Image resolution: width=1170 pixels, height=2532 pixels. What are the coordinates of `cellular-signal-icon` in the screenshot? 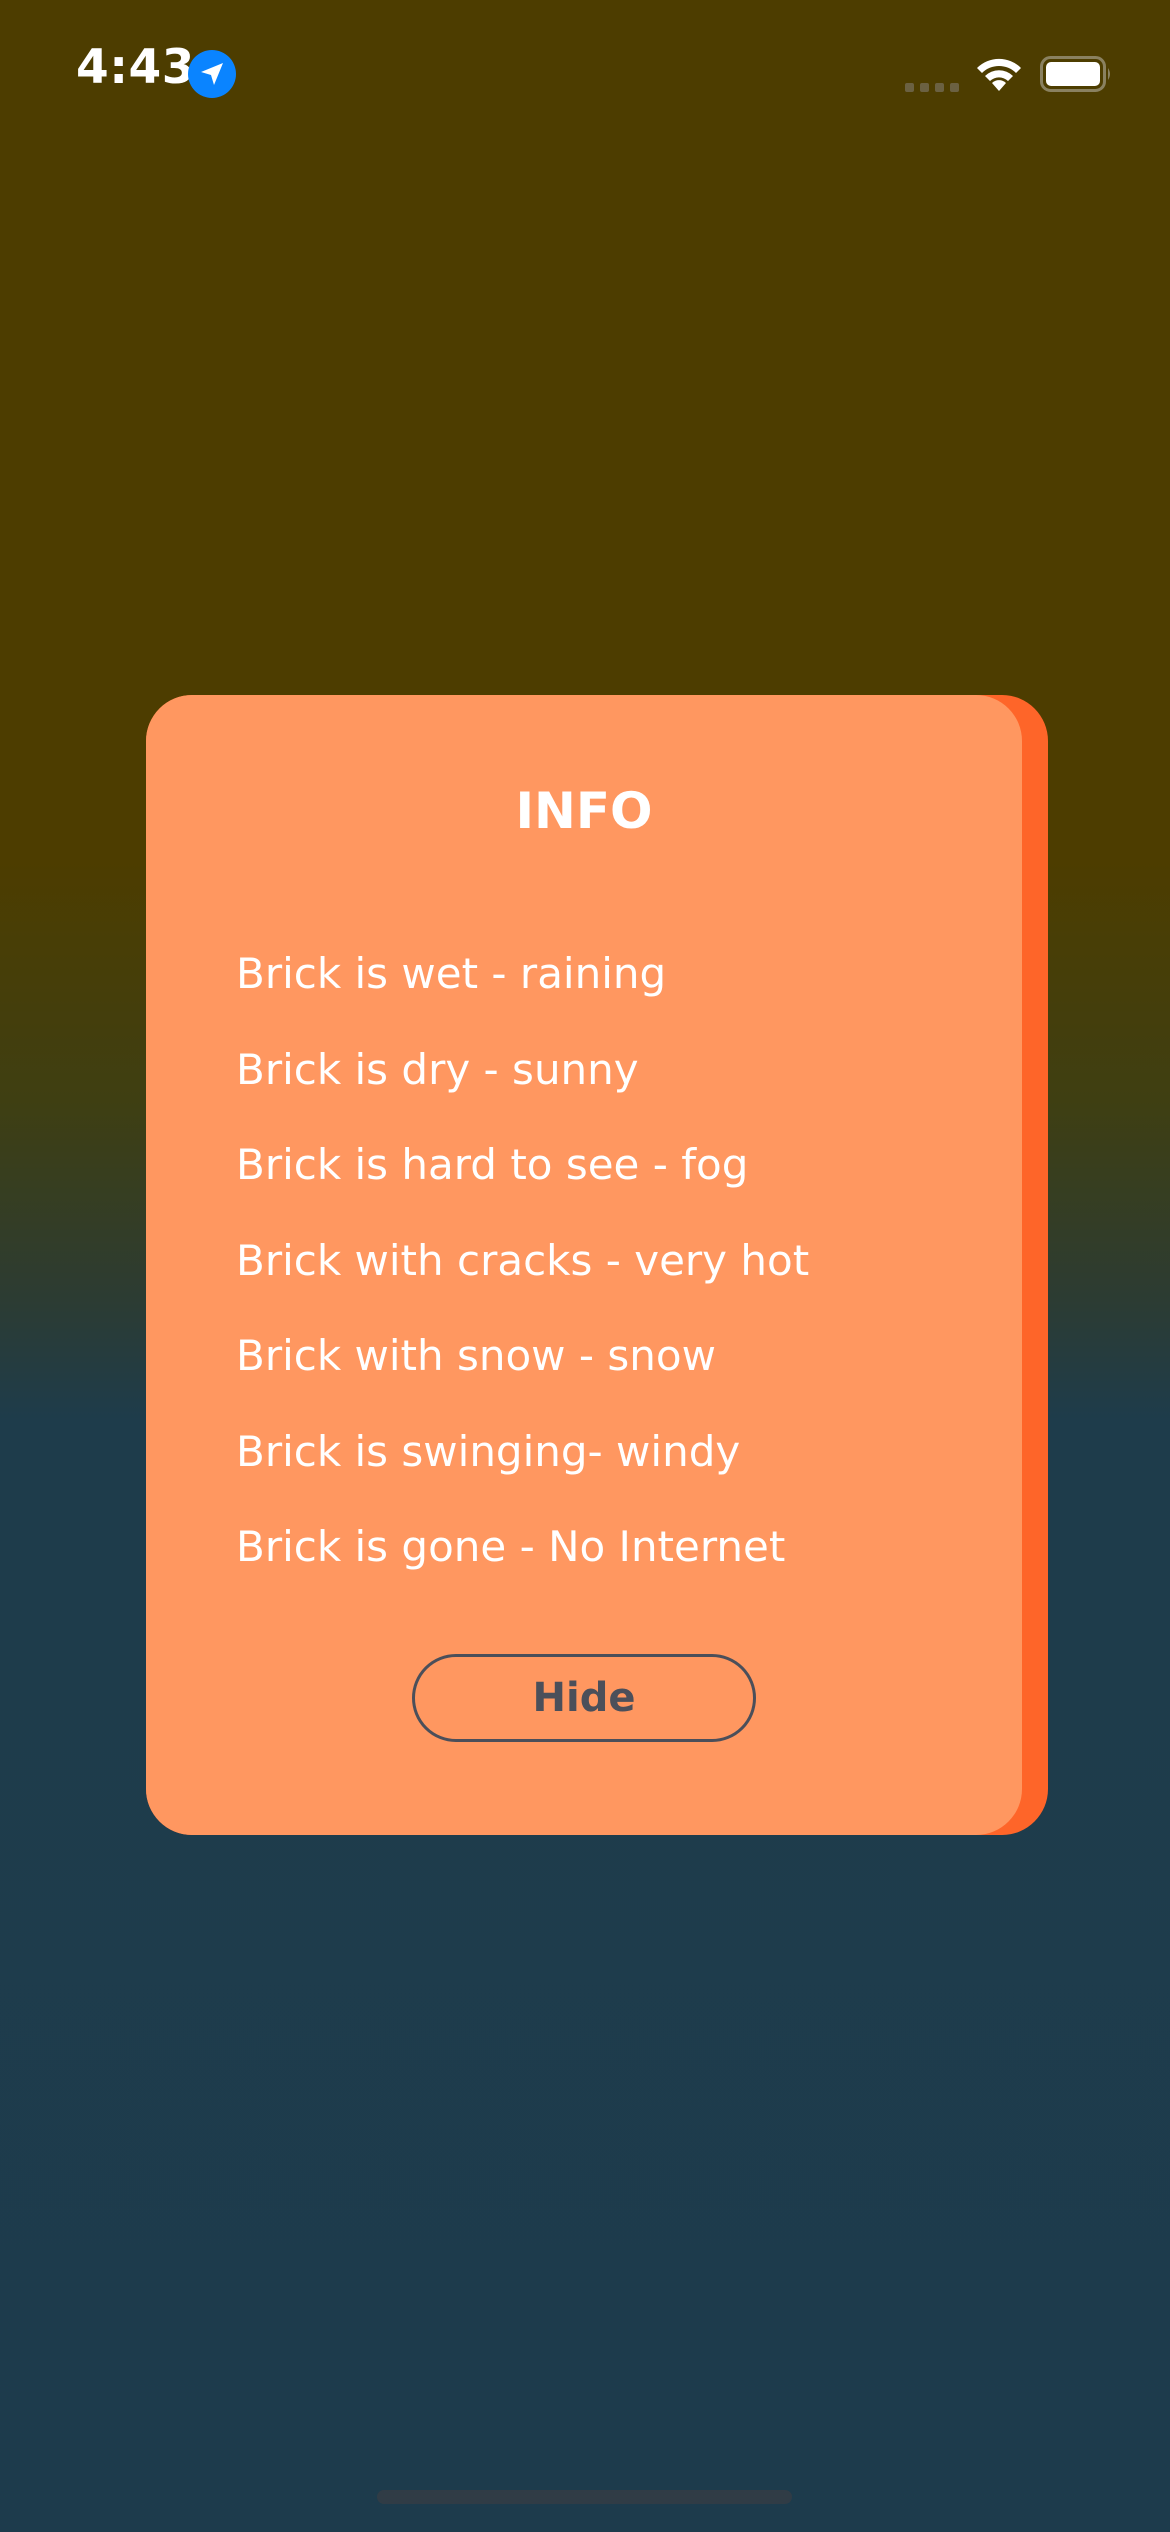 It's located at (932, 87).